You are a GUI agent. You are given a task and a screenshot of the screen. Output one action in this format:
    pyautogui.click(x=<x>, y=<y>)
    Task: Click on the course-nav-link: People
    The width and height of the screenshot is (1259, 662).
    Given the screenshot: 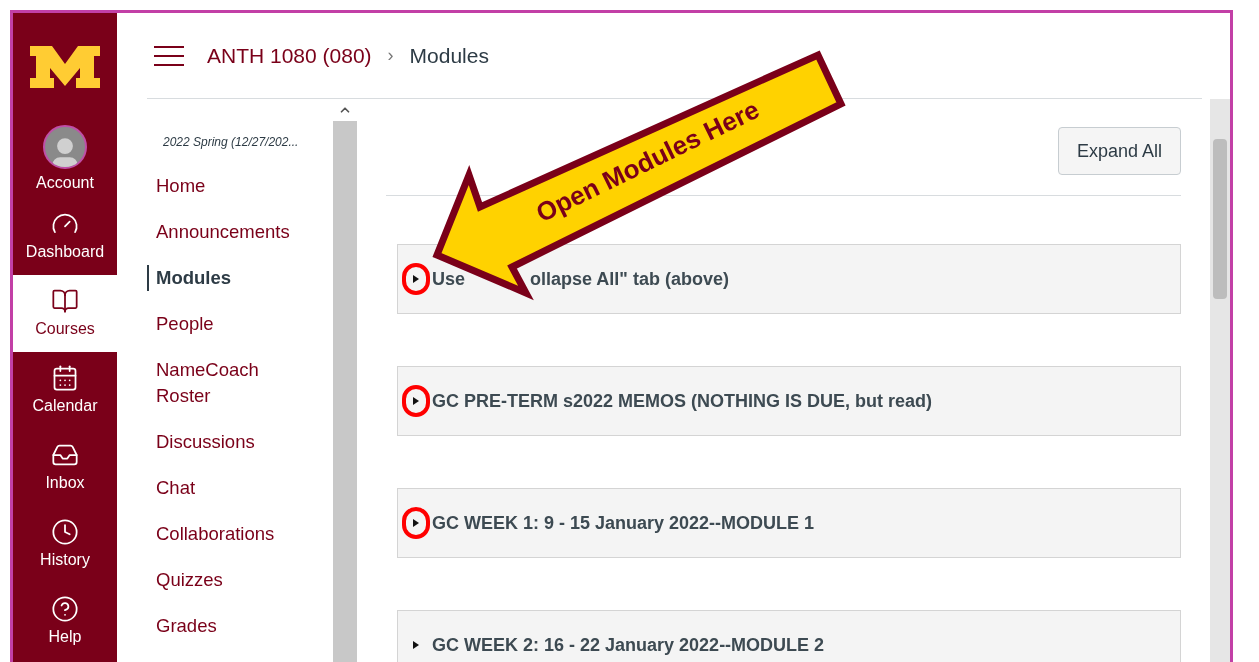 What is the action you would take?
    pyautogui.click(x=231, y=324)
    